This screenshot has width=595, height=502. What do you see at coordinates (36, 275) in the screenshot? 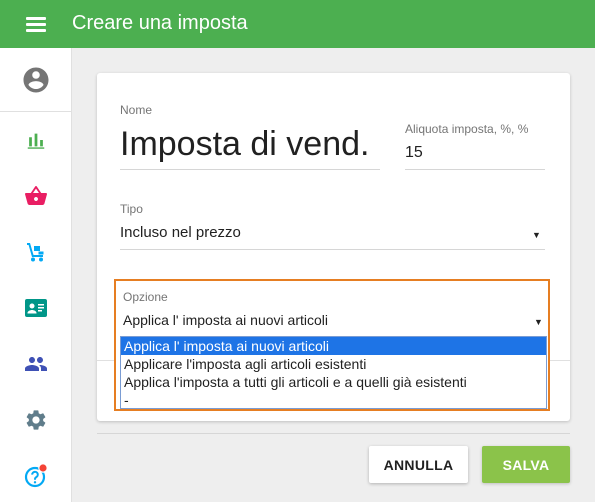
I see `sidebar` at bounding box center [36, 275].